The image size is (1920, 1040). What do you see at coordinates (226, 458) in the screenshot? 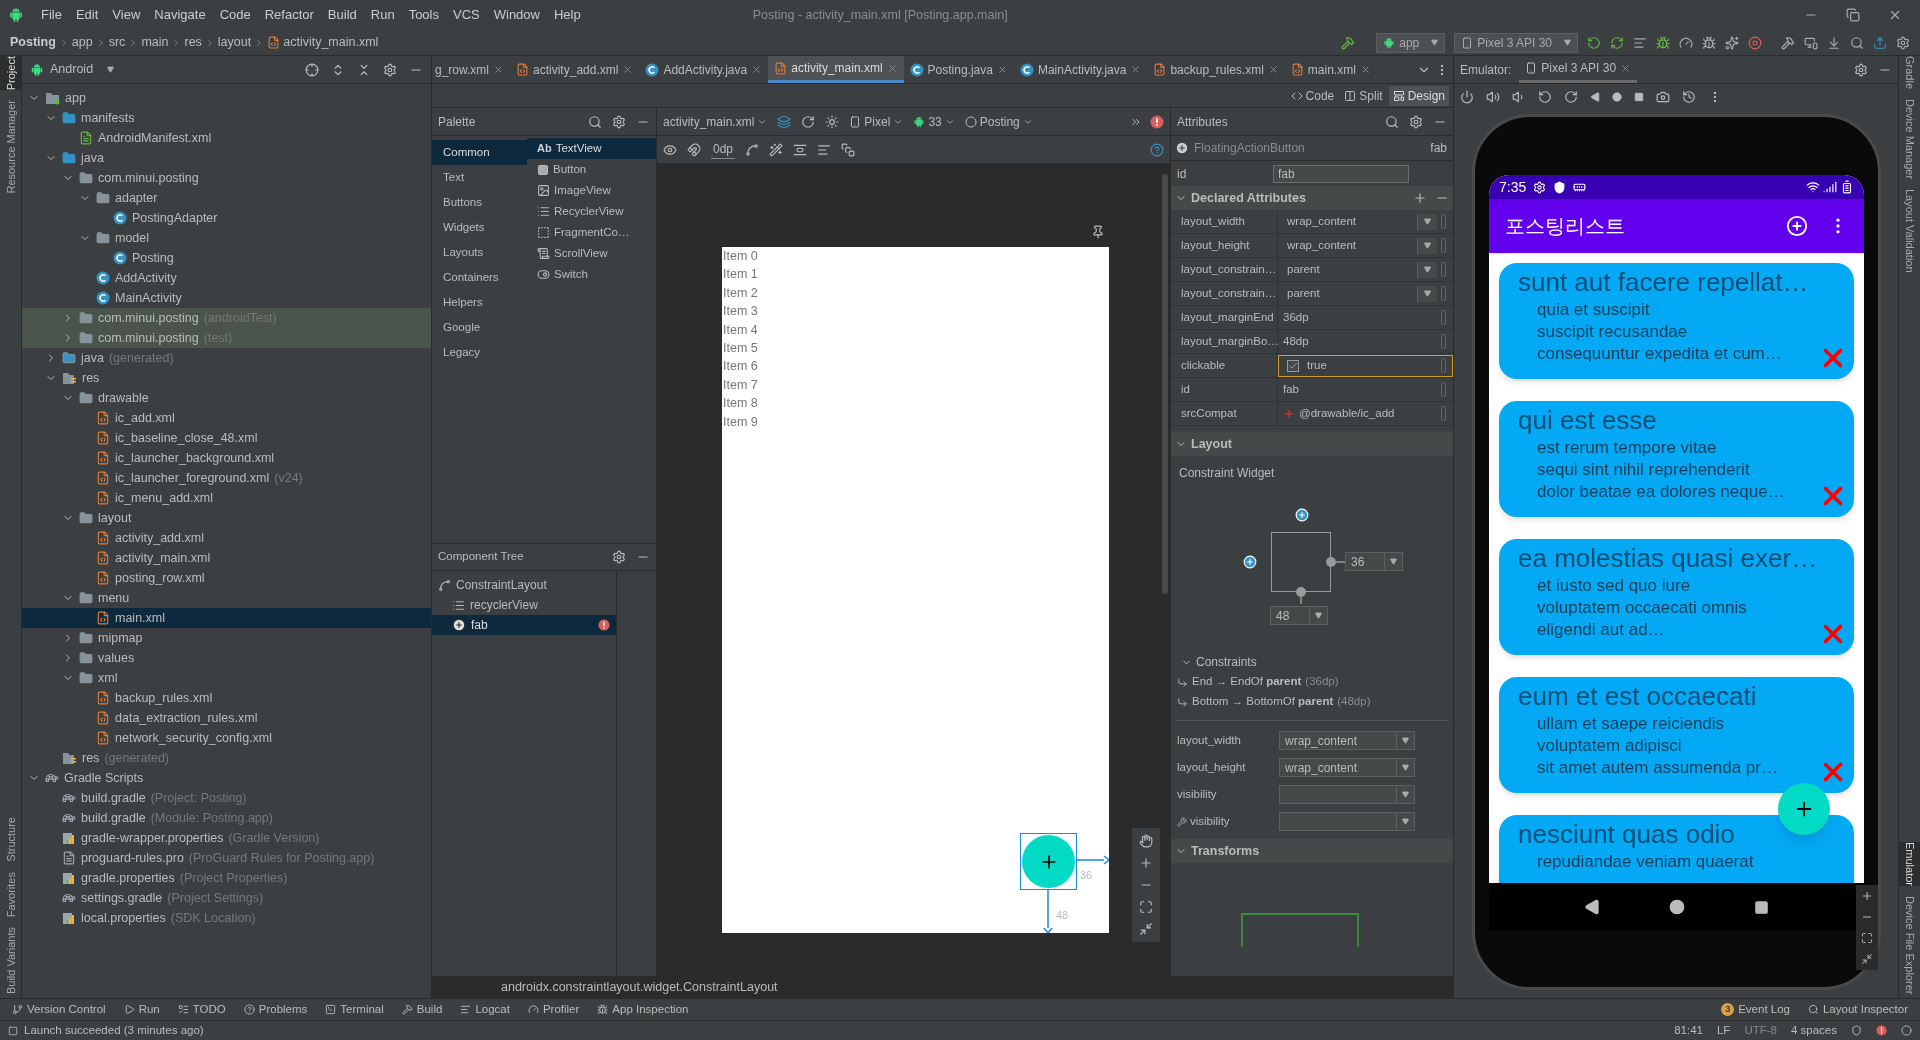
I see `tree-item: ic_launcher_background.xml` at bounding box center [226, 458].